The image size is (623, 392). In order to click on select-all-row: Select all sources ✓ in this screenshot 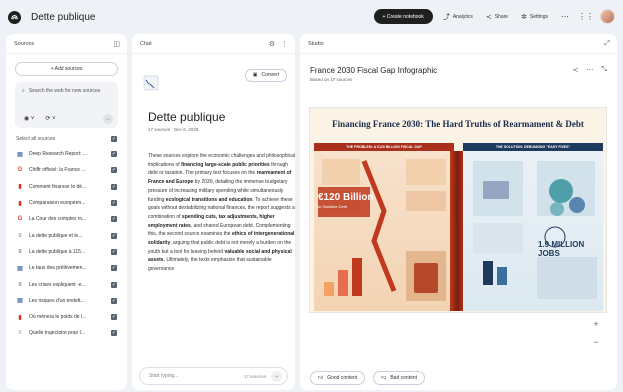, I will do `click(66, 139)`.